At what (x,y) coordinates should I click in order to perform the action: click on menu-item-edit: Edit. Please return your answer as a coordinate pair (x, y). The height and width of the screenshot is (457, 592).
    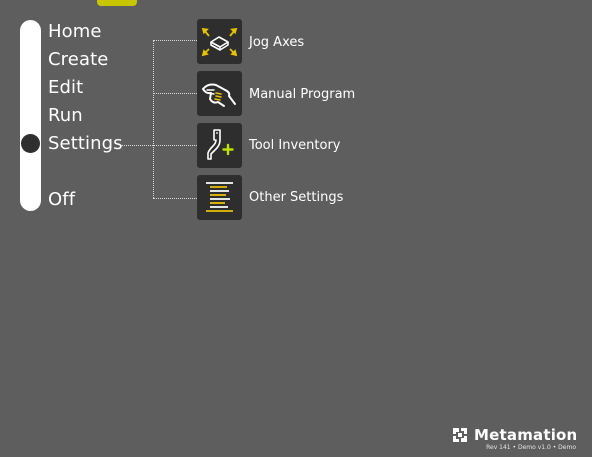
    Looking at the image, I should click on (65, 88).